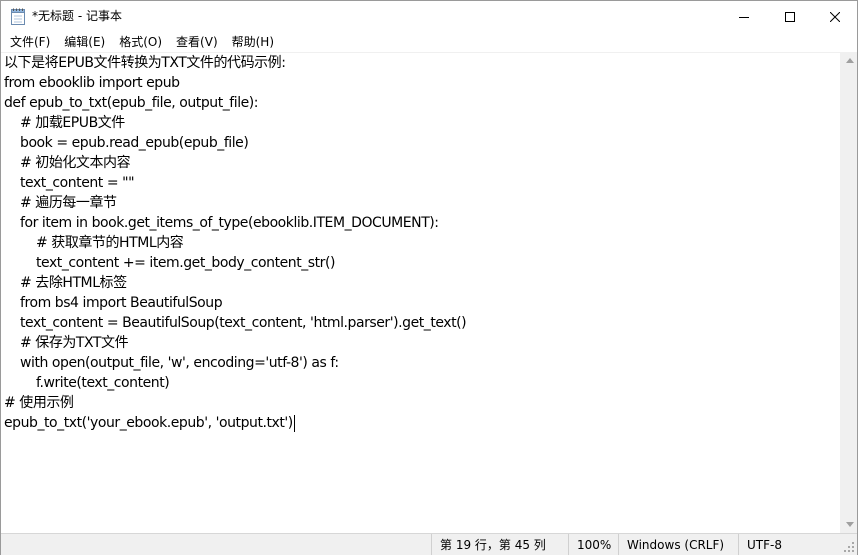  Describe the element at coordinates (197, 42) in the screenshot. I see `menu-view: 查看(V)` at that location.